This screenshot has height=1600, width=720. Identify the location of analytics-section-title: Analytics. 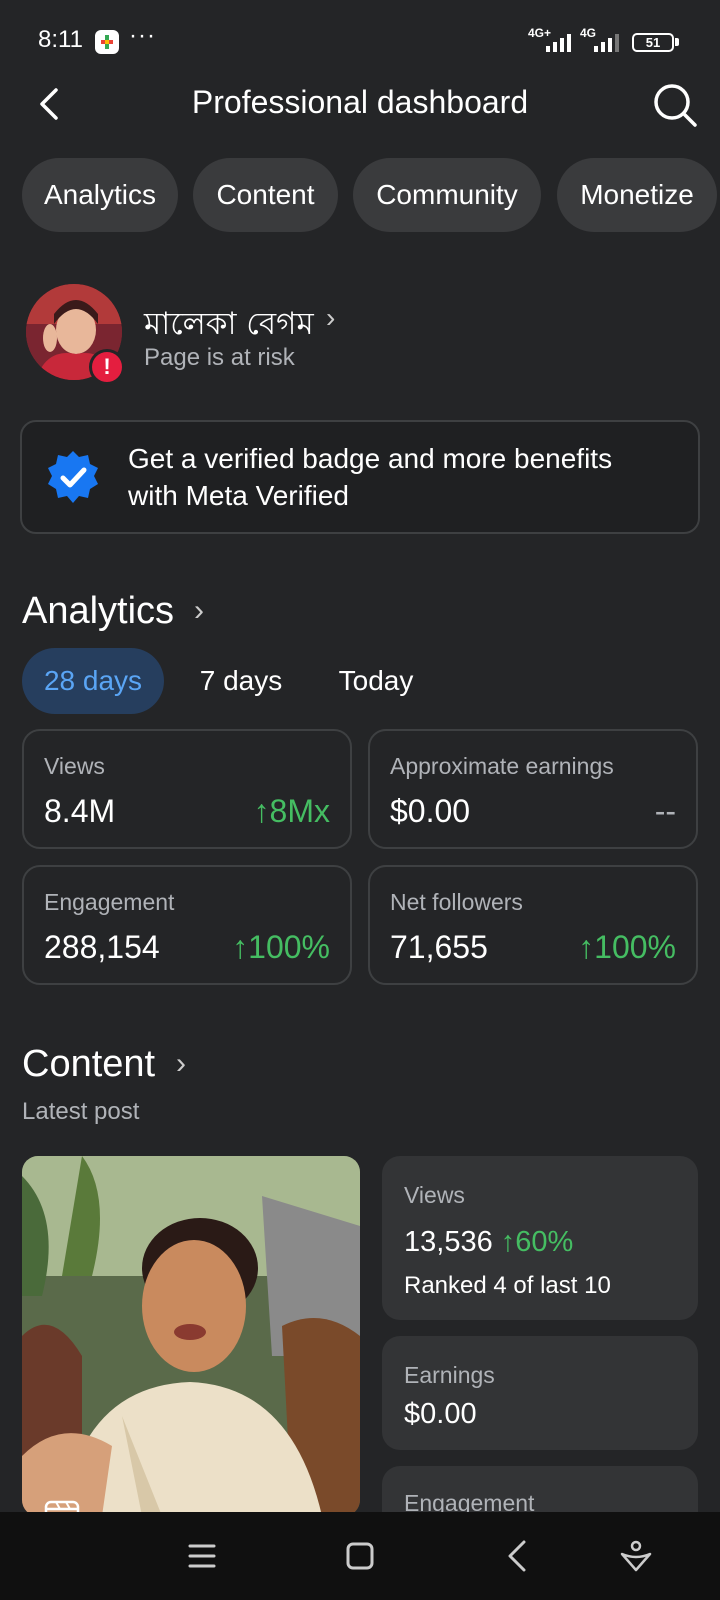
(98, 611).